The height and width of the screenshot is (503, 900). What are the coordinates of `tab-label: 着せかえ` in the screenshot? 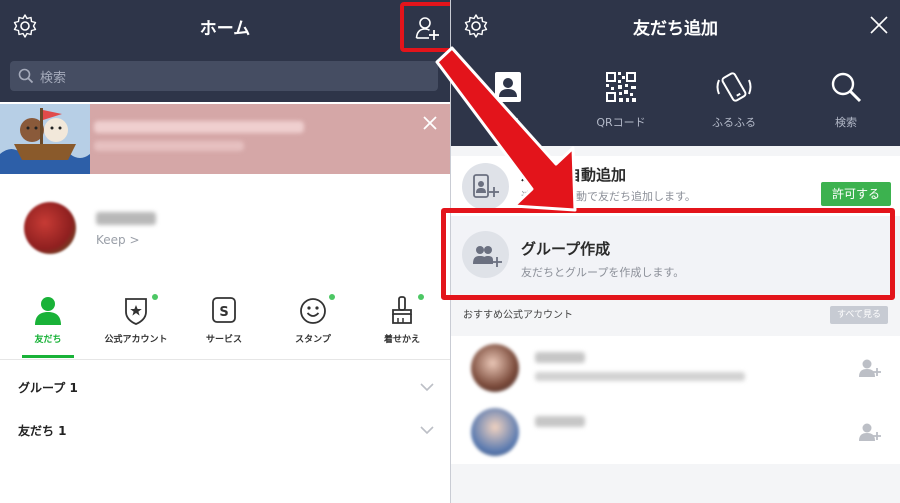 It's located at (401, 340).